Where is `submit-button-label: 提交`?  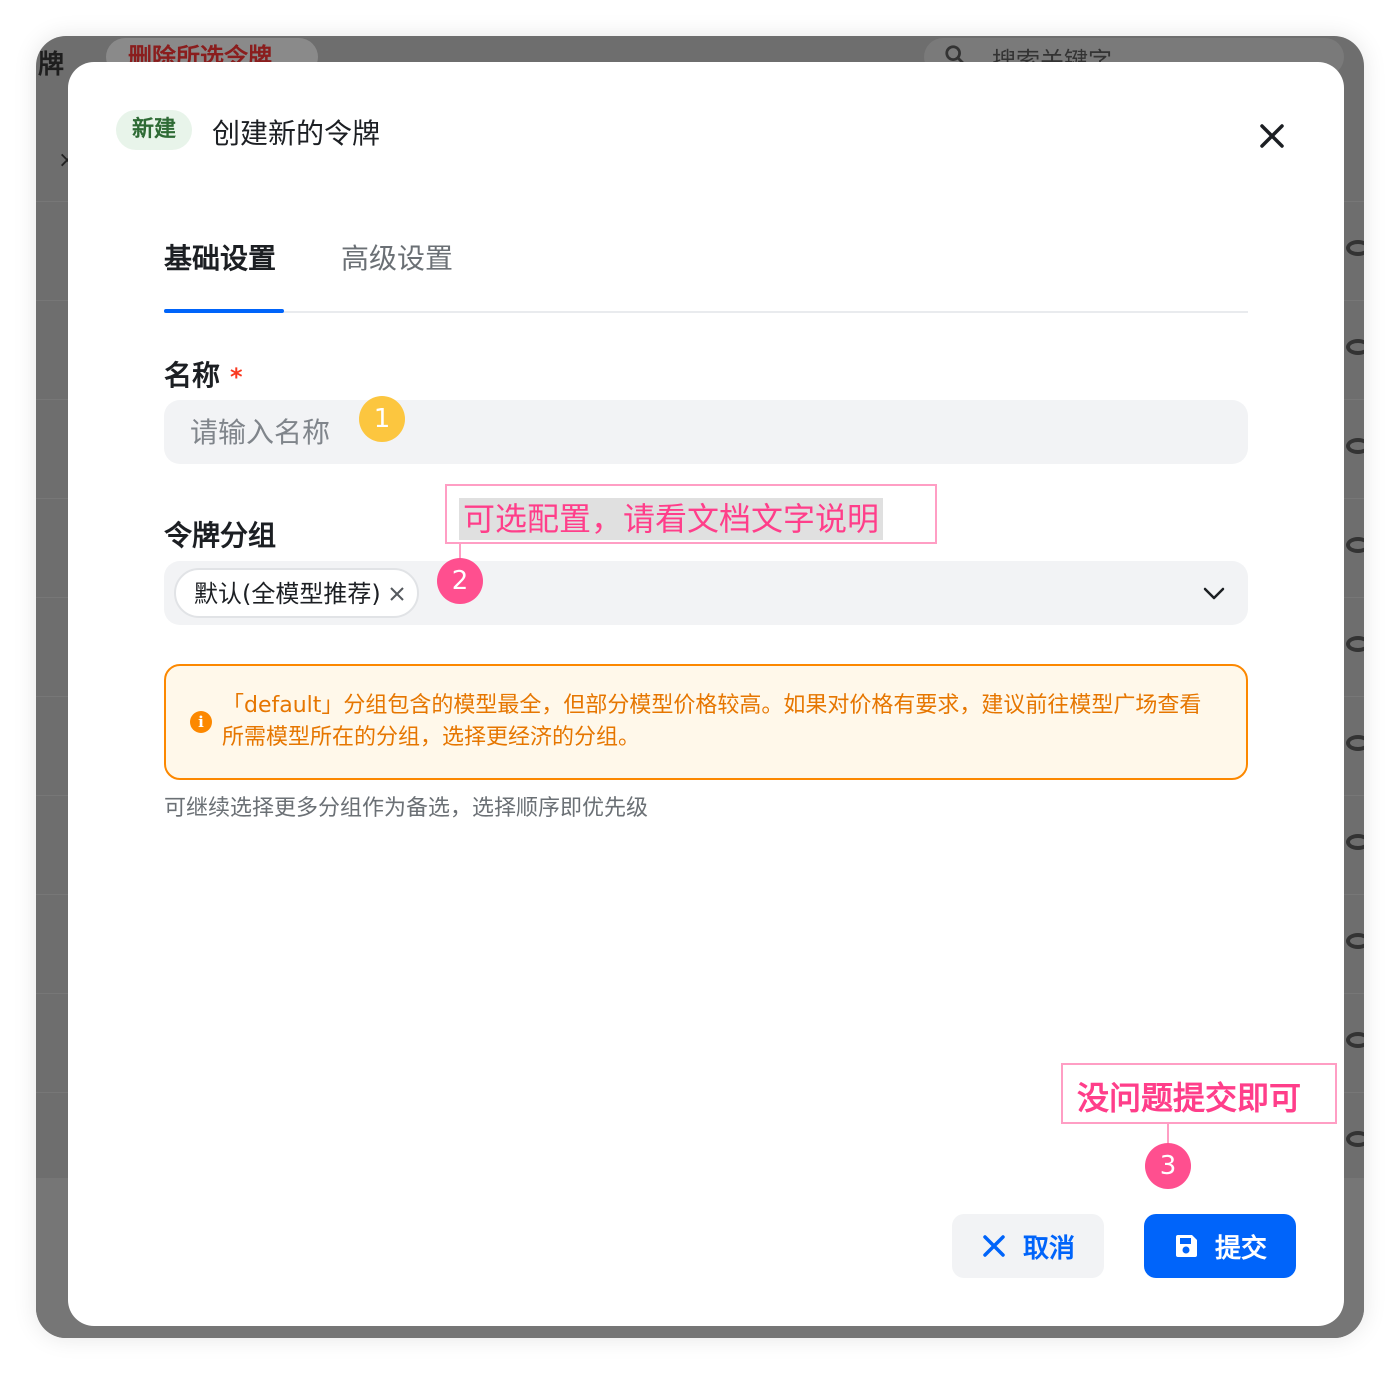 submit-button-label: 提交 is located at coordinates (1240, 1248).